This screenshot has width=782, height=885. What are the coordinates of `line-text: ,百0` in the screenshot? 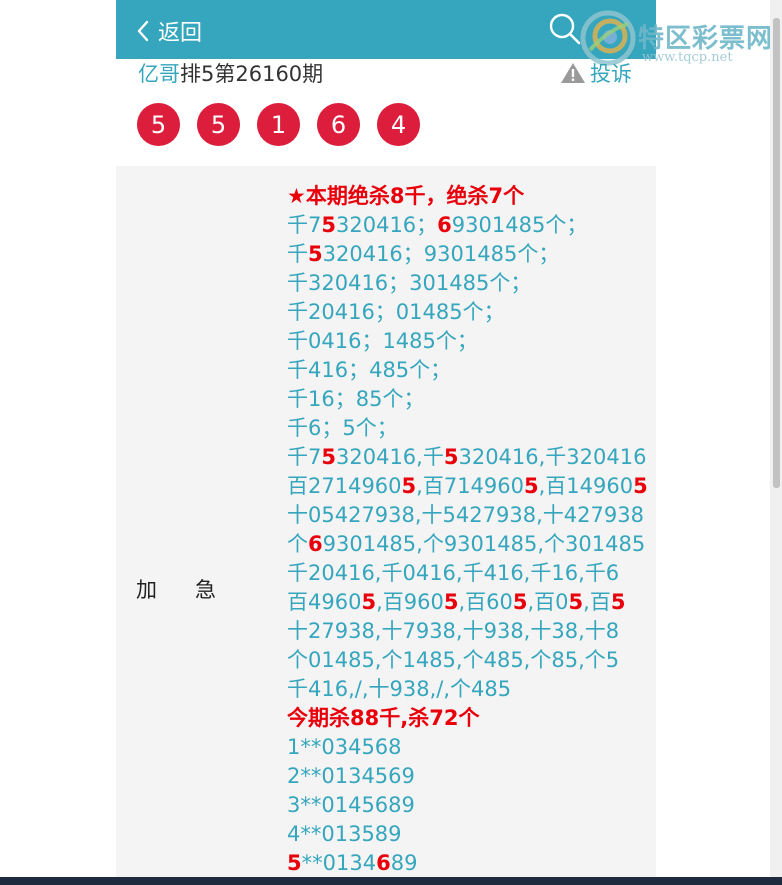 It's located at (548, 602).